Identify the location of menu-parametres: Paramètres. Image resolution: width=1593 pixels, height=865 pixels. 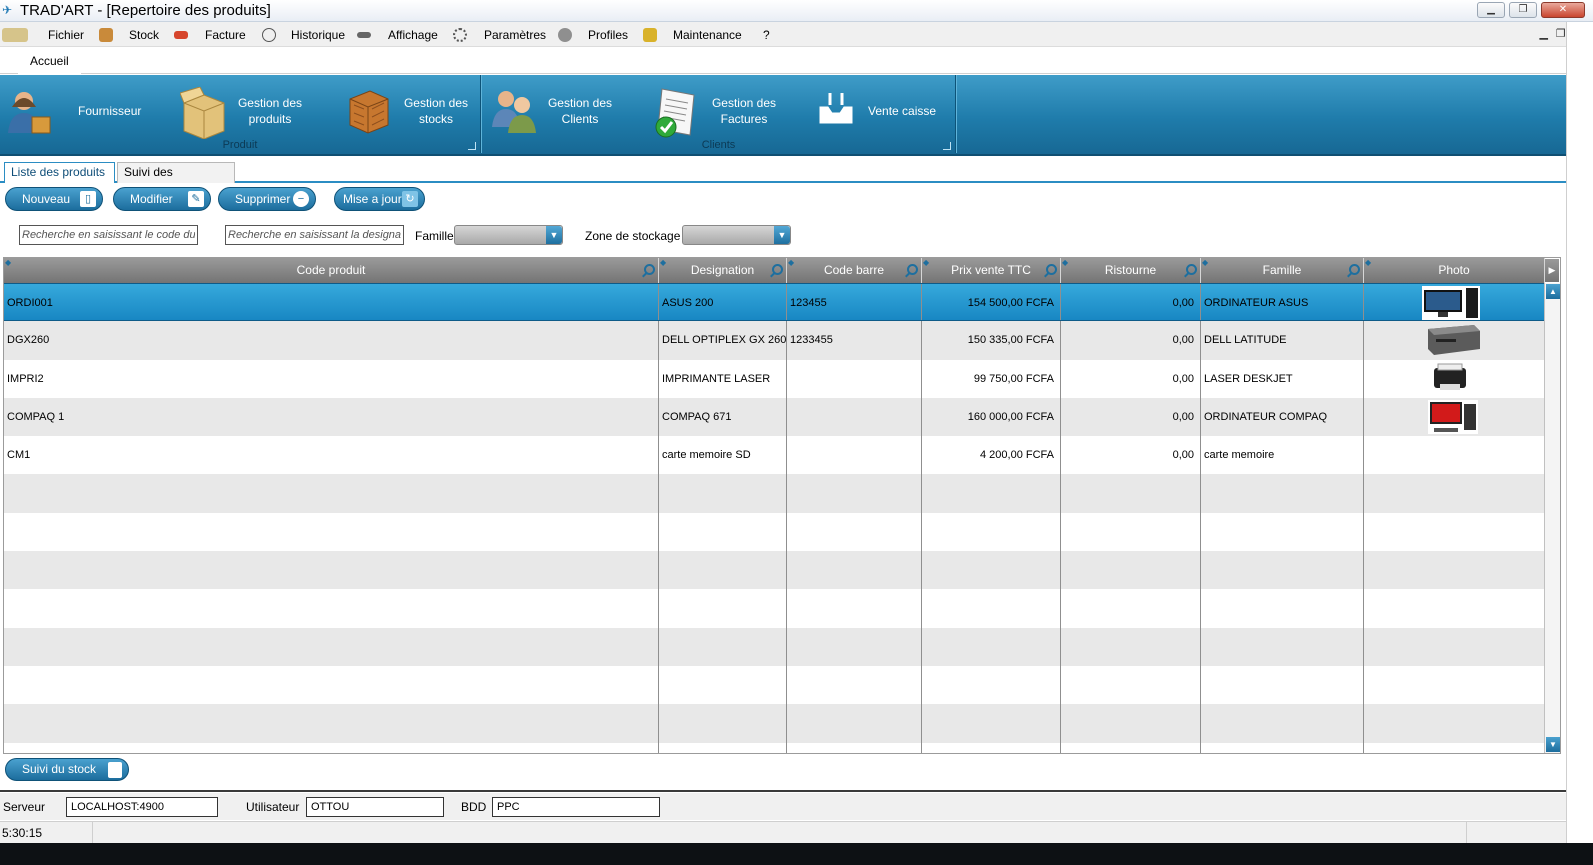
(515, 35).